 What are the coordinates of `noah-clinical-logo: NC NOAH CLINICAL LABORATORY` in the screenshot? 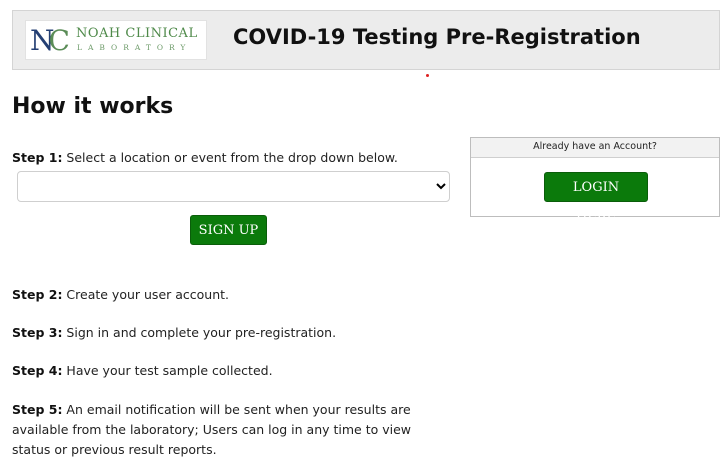 It's located at (116, 40).